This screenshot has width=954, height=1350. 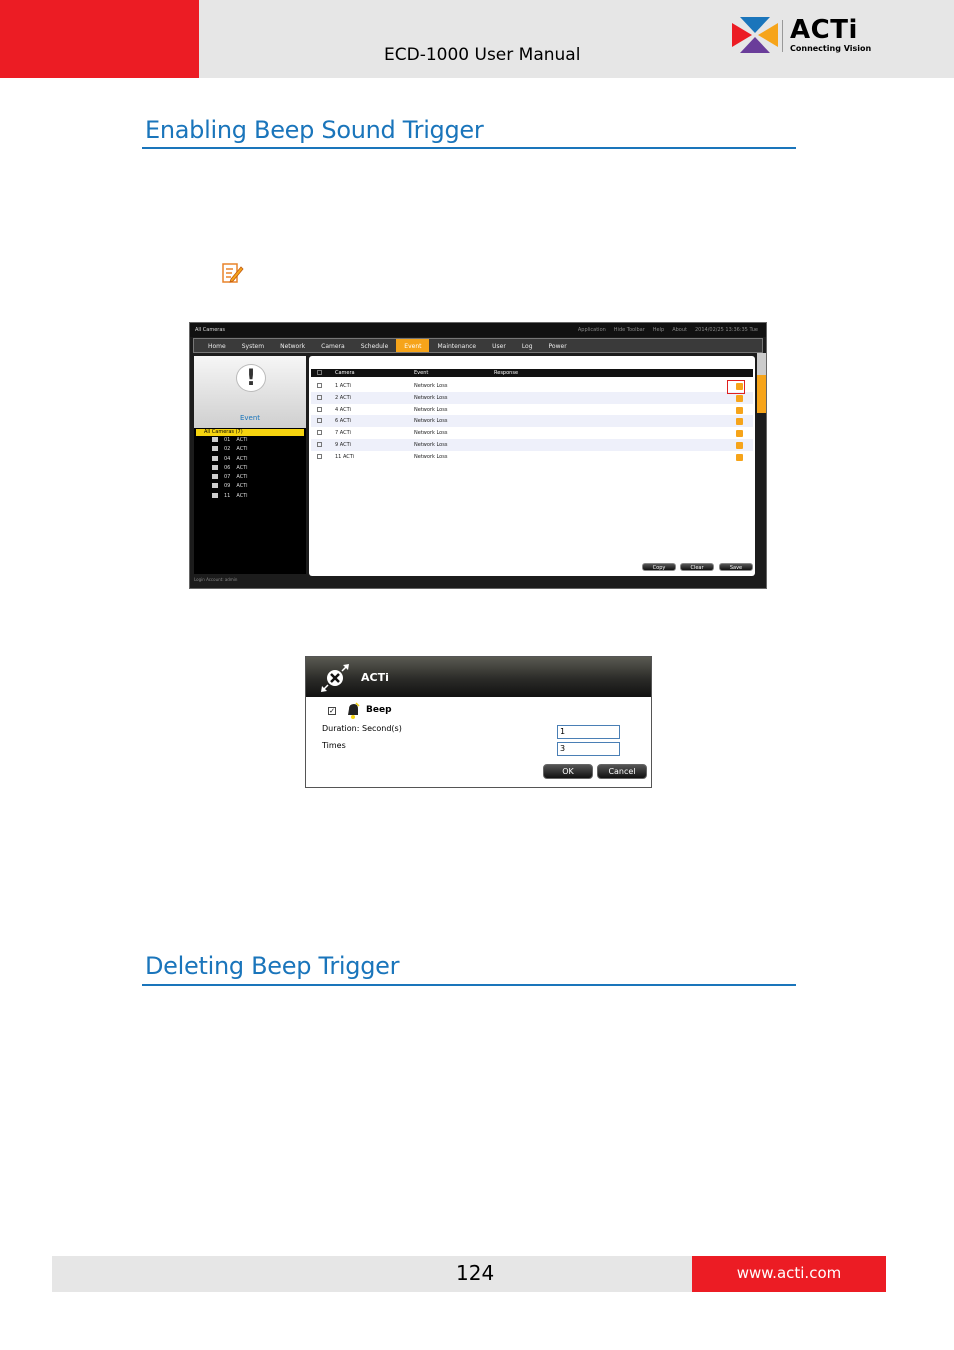 I want to click on app-title: All Cameras, so click(x=210, y=330).